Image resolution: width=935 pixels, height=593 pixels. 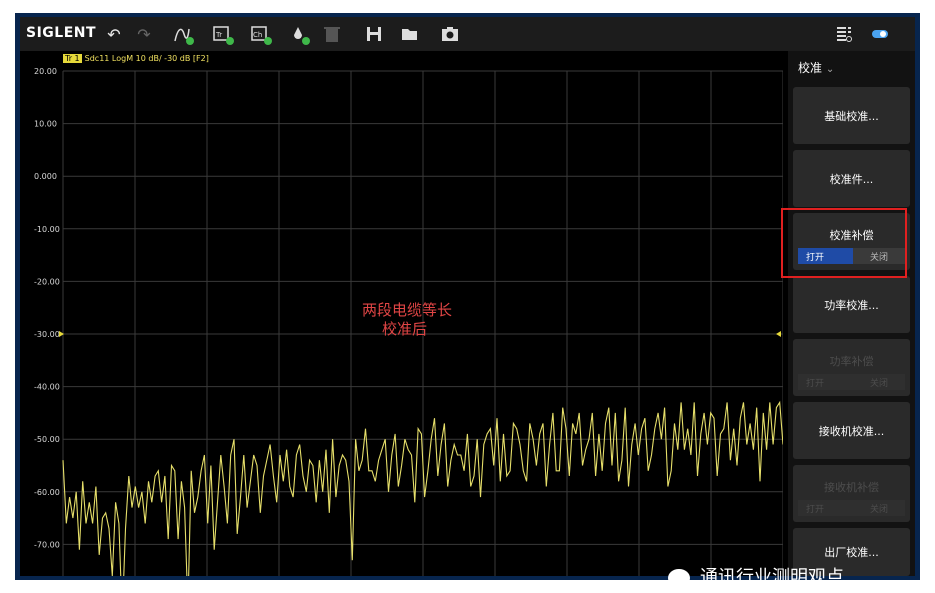 I want to click on annotation-line2: 校准后, so click(x=405, y=329).